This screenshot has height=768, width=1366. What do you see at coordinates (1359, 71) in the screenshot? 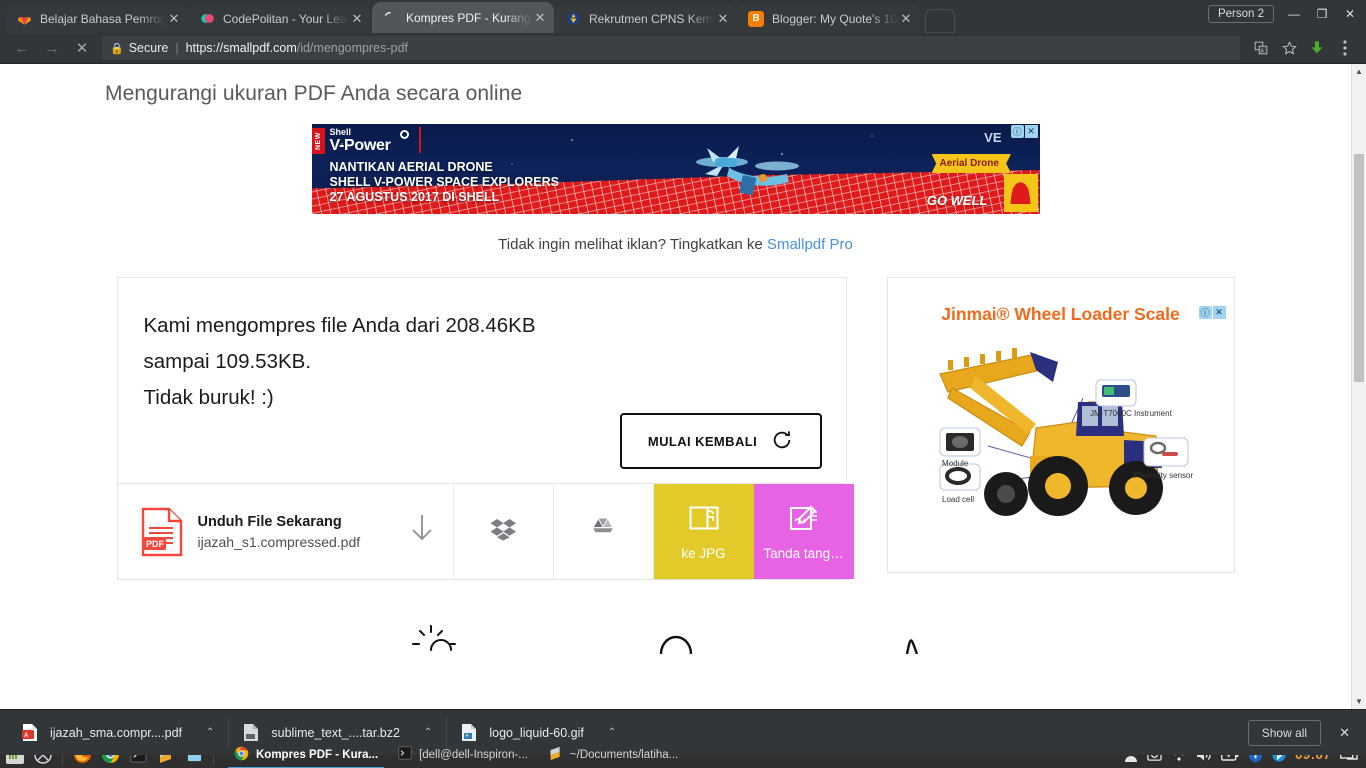
I see `scroll-up-arrow-icon: ▲` at bounding box center [1359, 71].